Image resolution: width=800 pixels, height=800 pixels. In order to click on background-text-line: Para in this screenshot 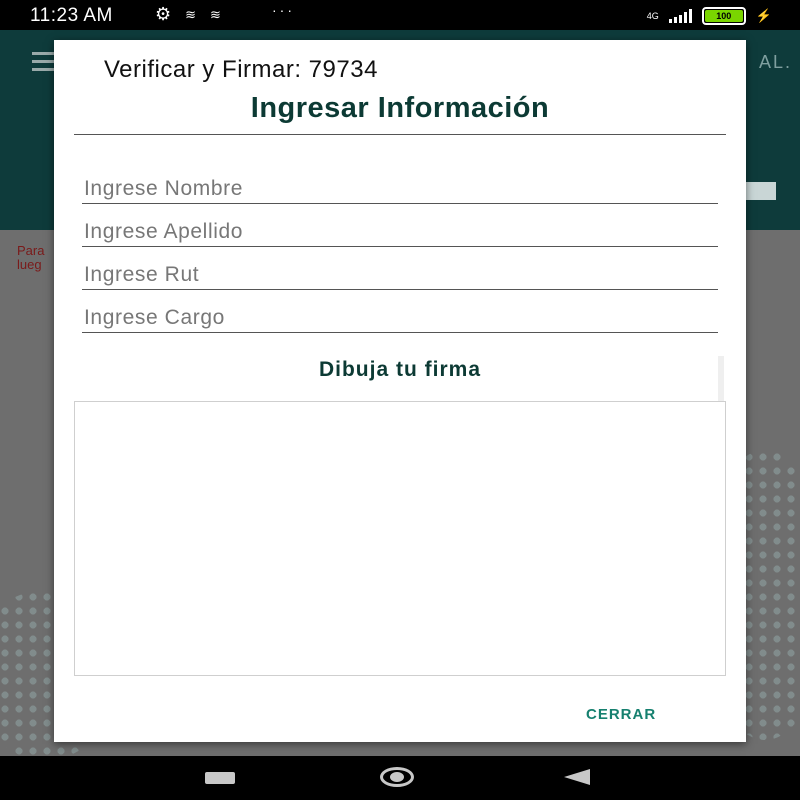, I will do `click(31, 250)`.